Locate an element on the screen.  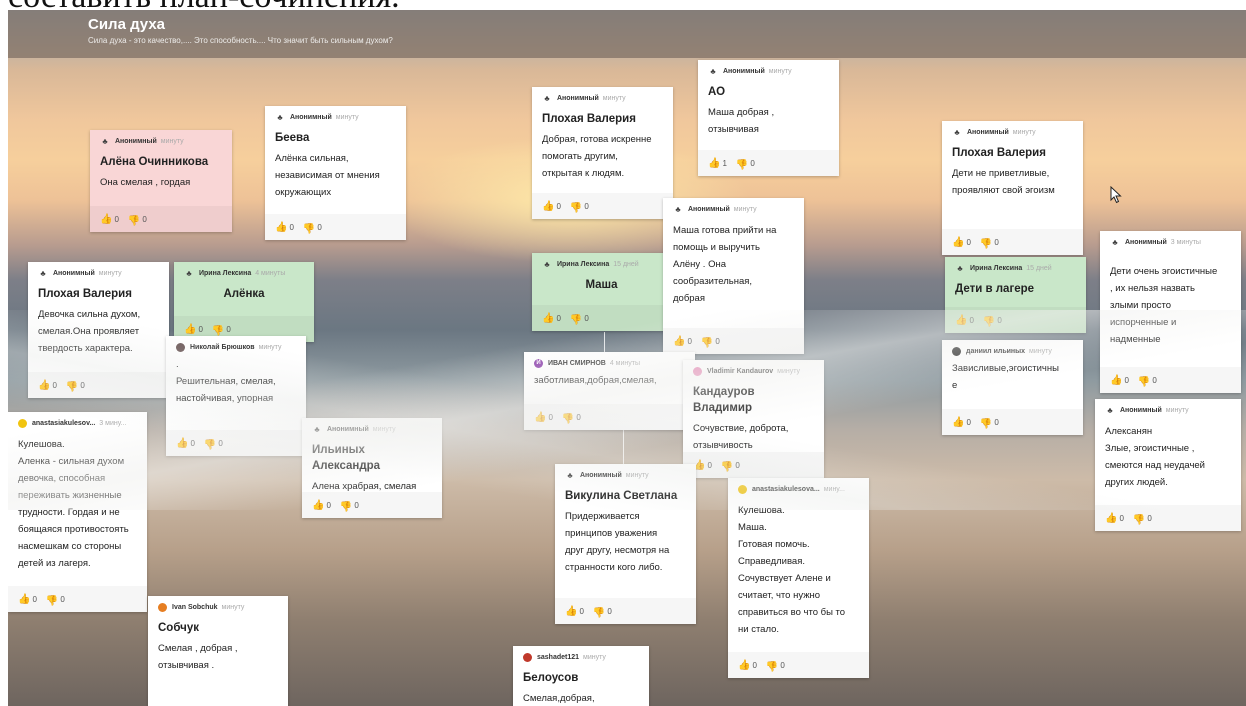
post-author: Vladimir Kandaurov is located at coordinates (740, 371).